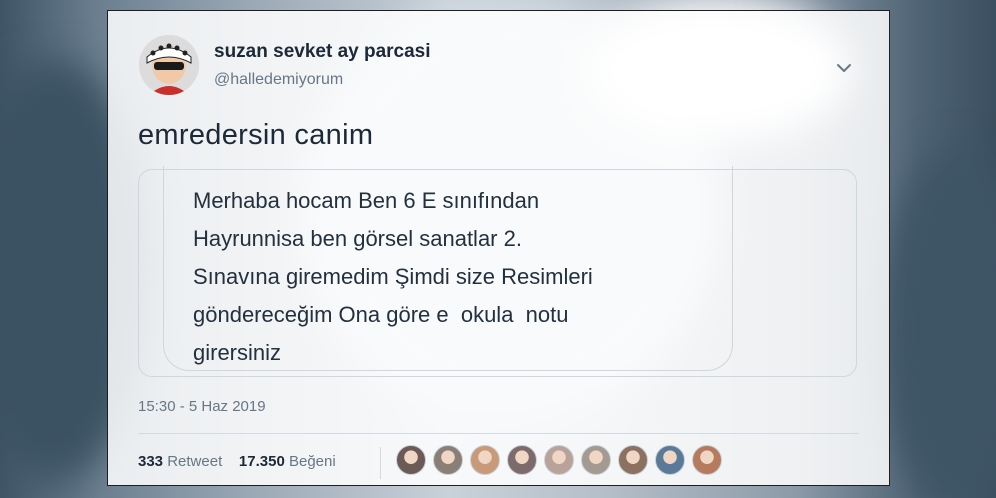 This screenshot has width=996, height=498. I want to click on stats-separator, so click(380, 463).